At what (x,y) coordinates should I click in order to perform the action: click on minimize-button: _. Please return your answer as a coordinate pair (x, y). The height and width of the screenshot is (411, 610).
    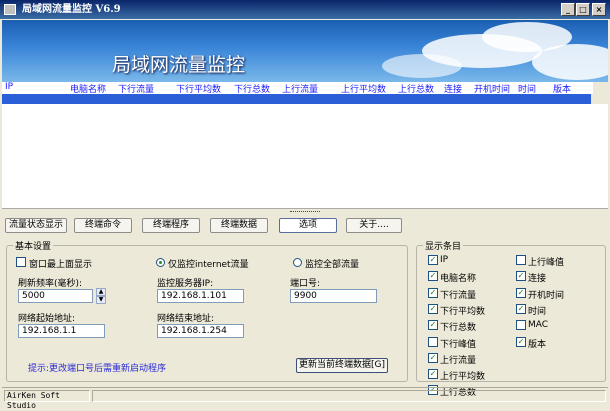
    Looking at the image, I should click on (568, 9).